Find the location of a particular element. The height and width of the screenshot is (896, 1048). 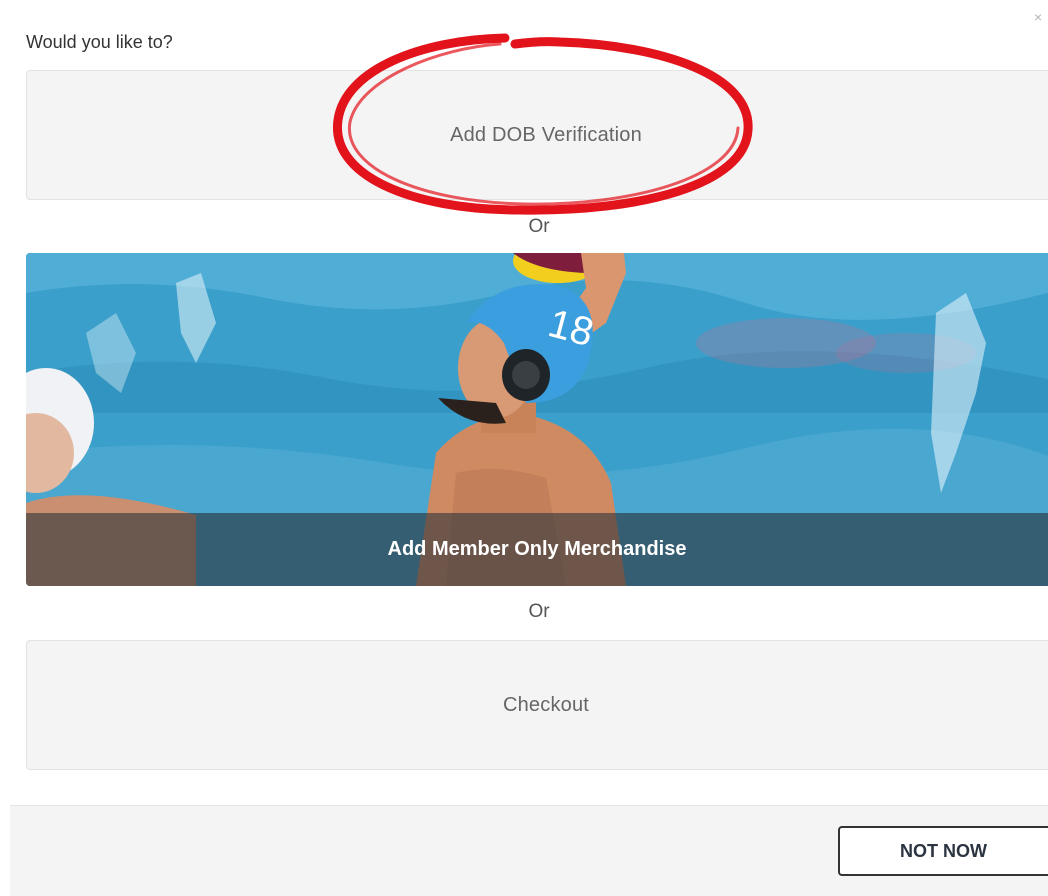

merch-caption-bar: Add Member Only Merchandise is located at coordinates (537, 549).